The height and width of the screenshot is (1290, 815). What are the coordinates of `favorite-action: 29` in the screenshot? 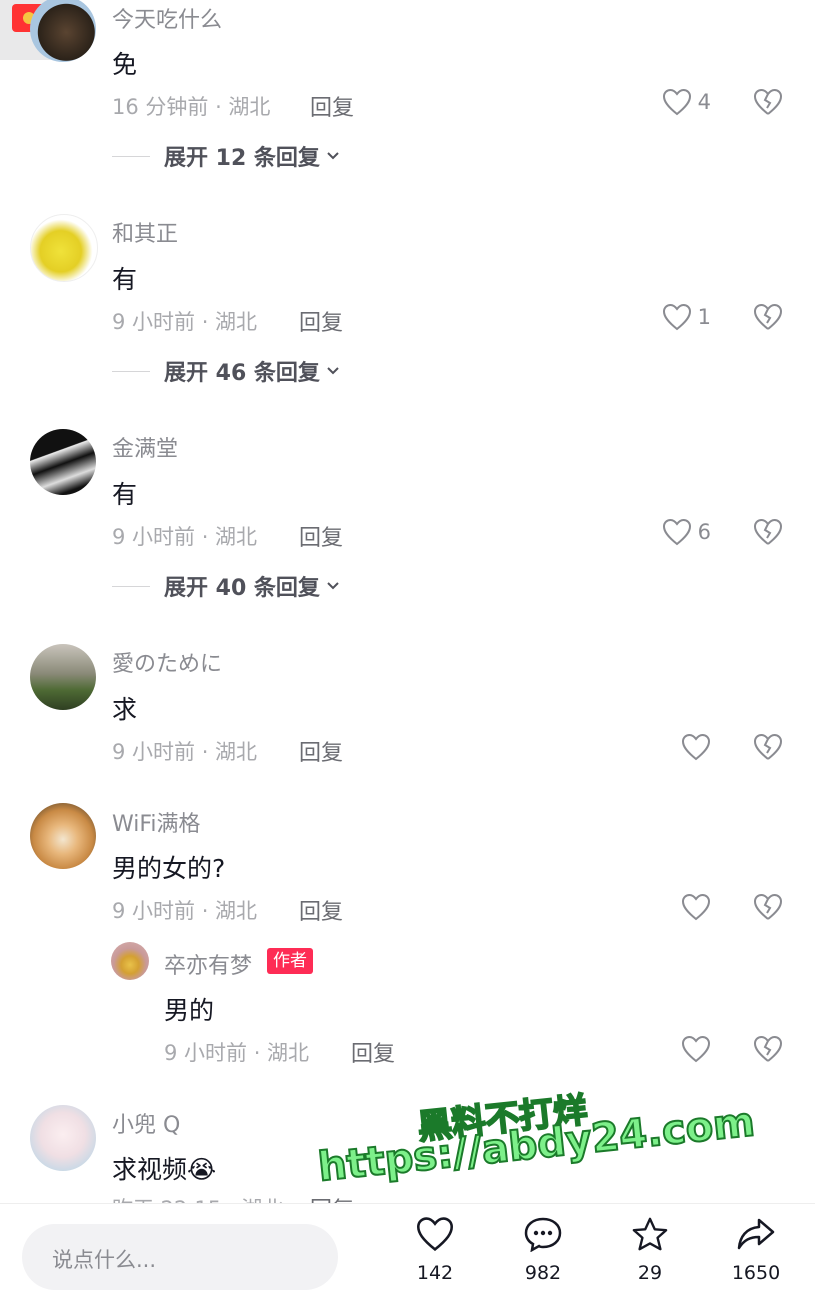 It's located at (650, 1250).